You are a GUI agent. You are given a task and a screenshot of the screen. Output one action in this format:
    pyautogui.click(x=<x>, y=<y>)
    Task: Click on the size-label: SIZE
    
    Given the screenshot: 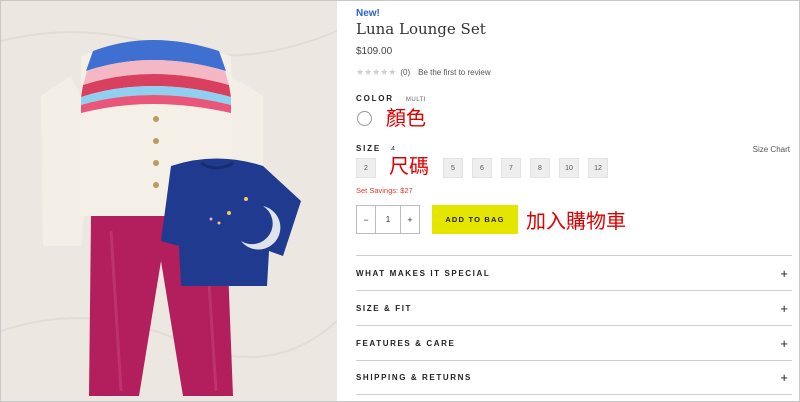 What is the action you would take?
    pyautogui.click(x=368, y=148)
    